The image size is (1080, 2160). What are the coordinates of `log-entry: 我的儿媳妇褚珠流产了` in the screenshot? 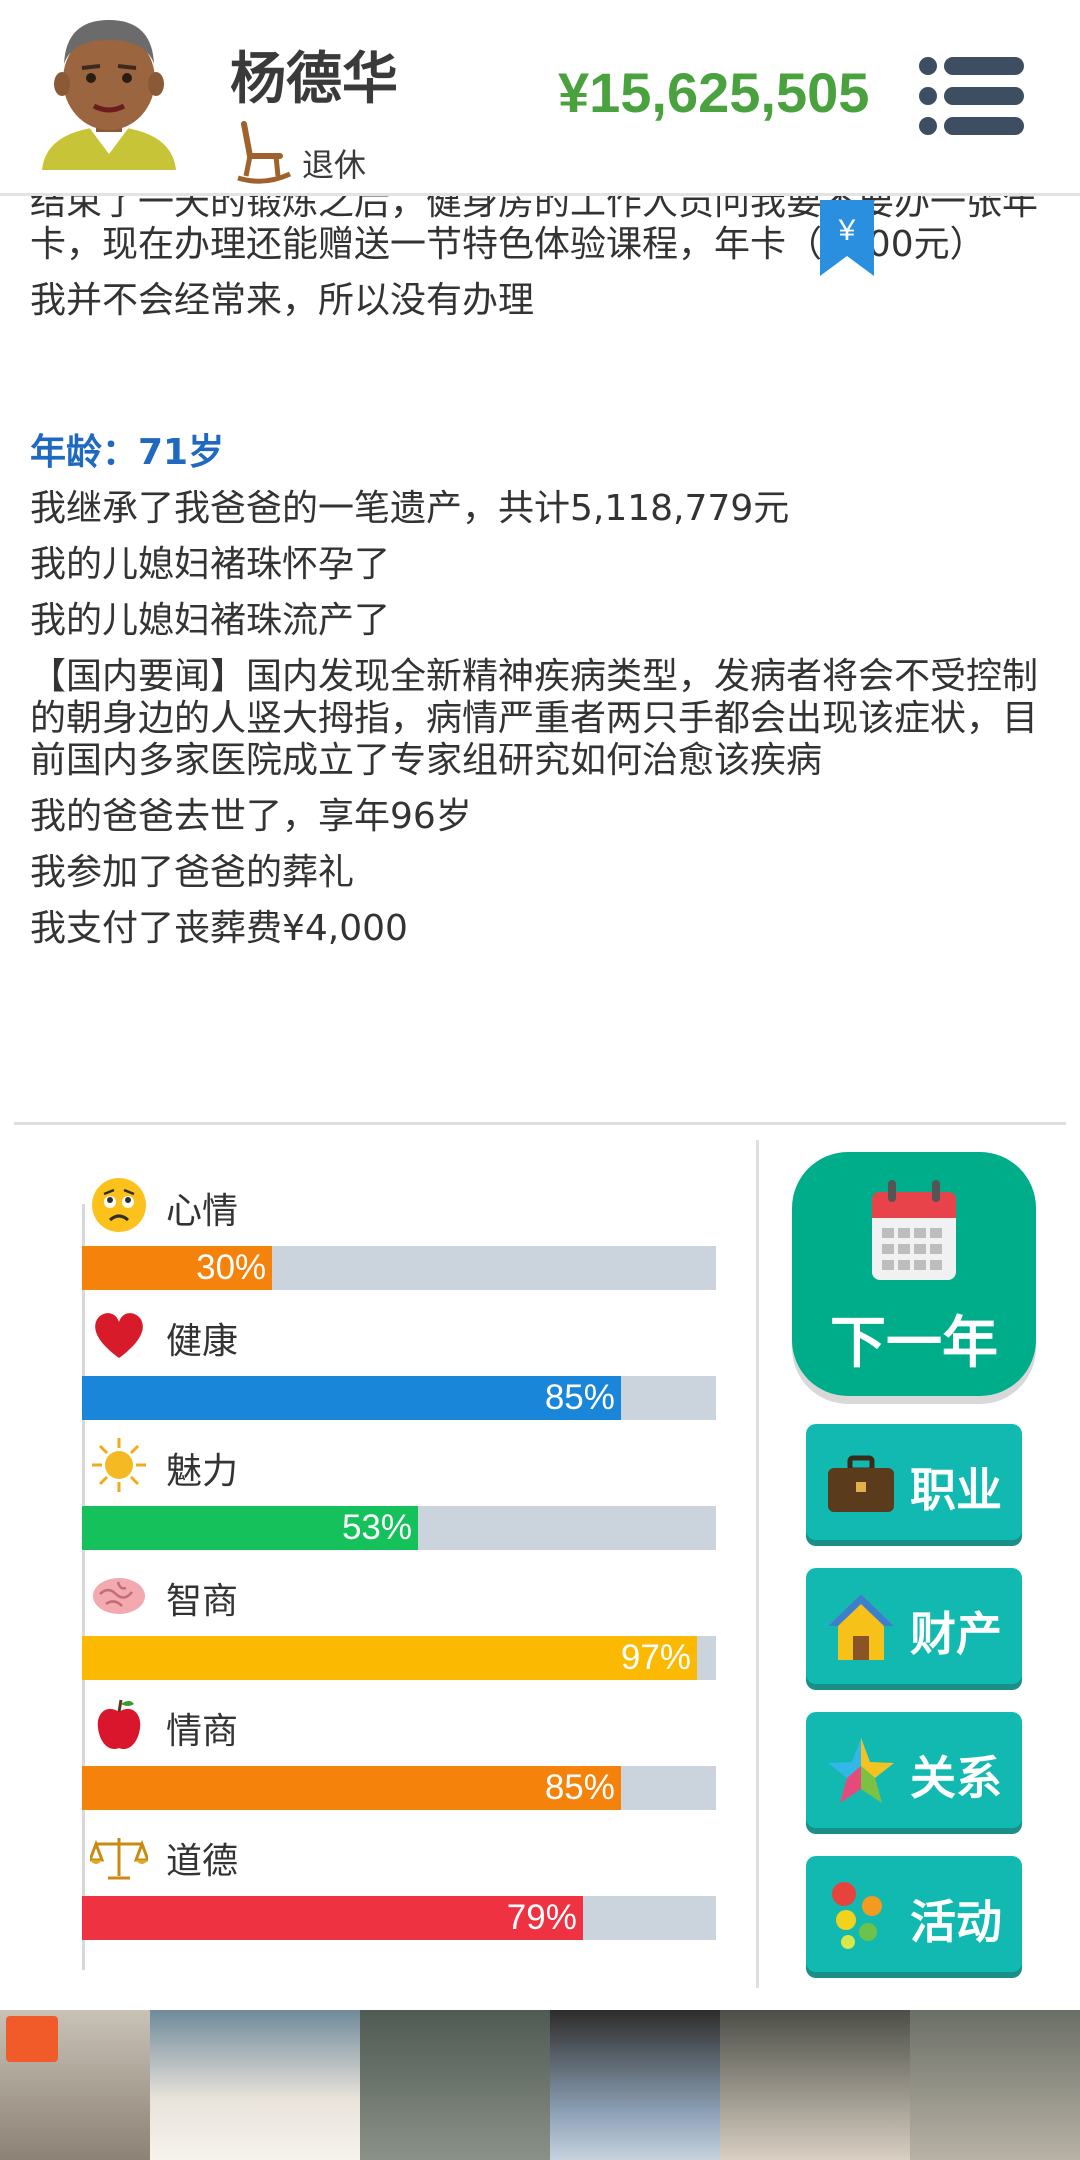 It's located at (210, 620).